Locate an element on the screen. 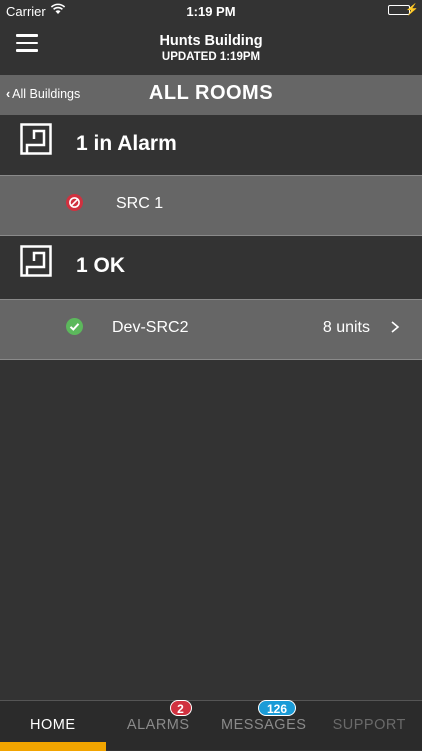  no-entry-icon is located at coordinates (74, 202).